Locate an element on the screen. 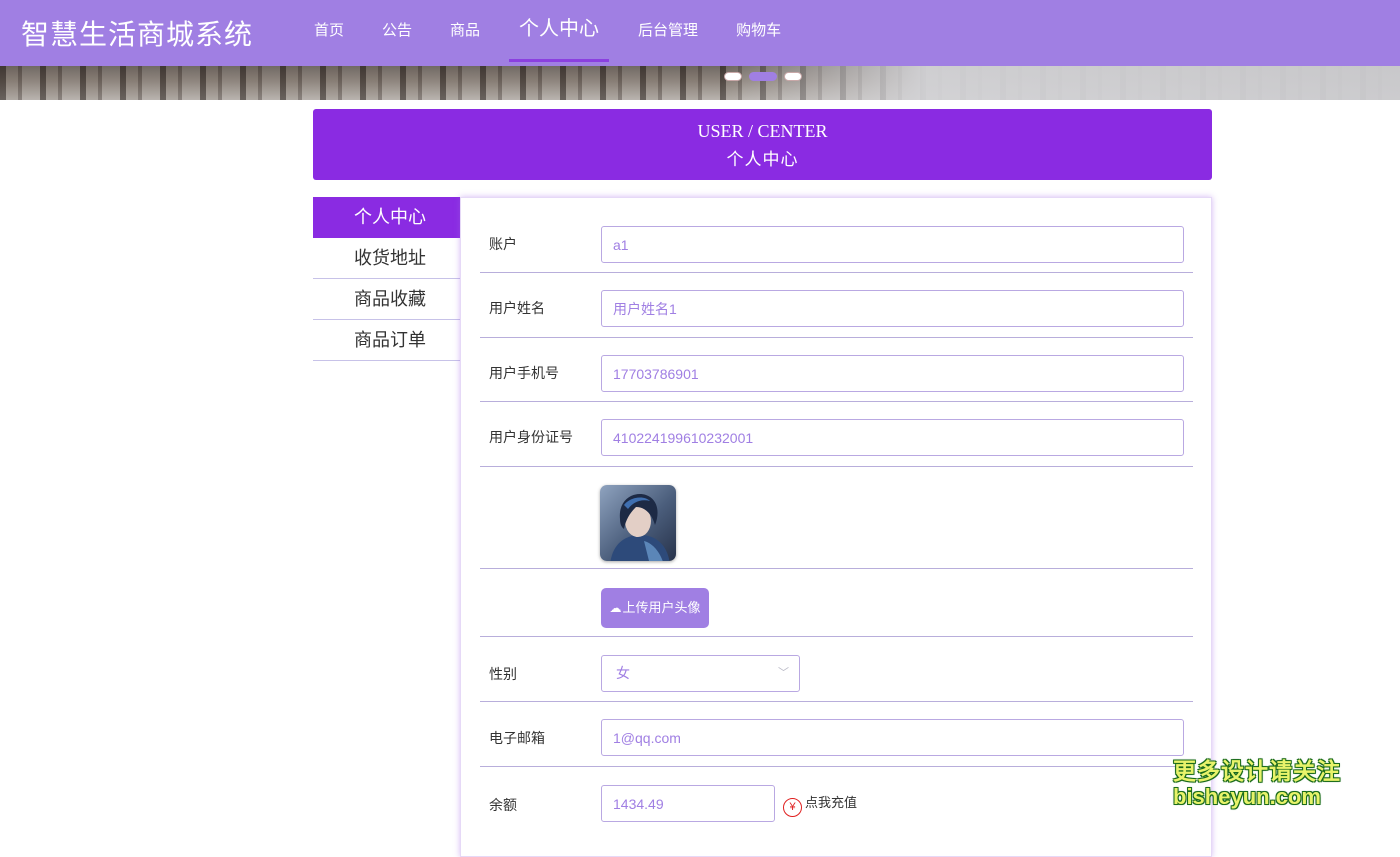 The image size is (1400, 857). top-navbar: 智慧生活商城系统 首页 公告 商品 个人中心 后台管理 购物车 is located at coordinates (700, 33).